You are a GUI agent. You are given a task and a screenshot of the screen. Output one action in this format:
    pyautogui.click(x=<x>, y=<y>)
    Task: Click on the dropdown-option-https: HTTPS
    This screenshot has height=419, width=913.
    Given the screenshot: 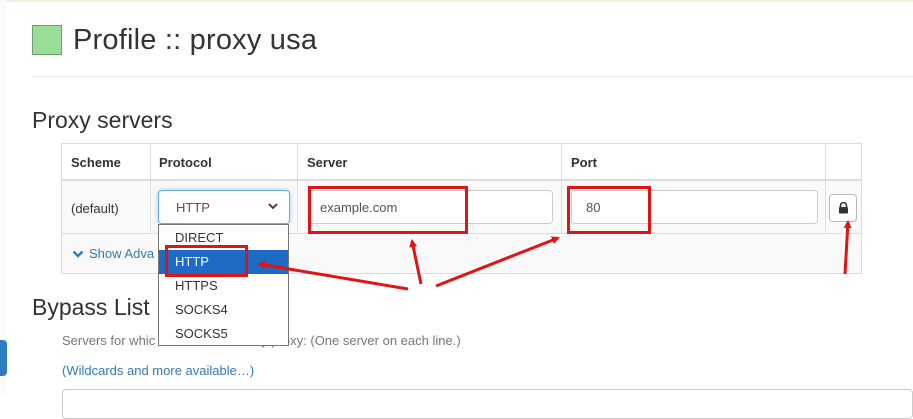 What is the action you would take?
    pyautogui.click(x=223, y=286)
    